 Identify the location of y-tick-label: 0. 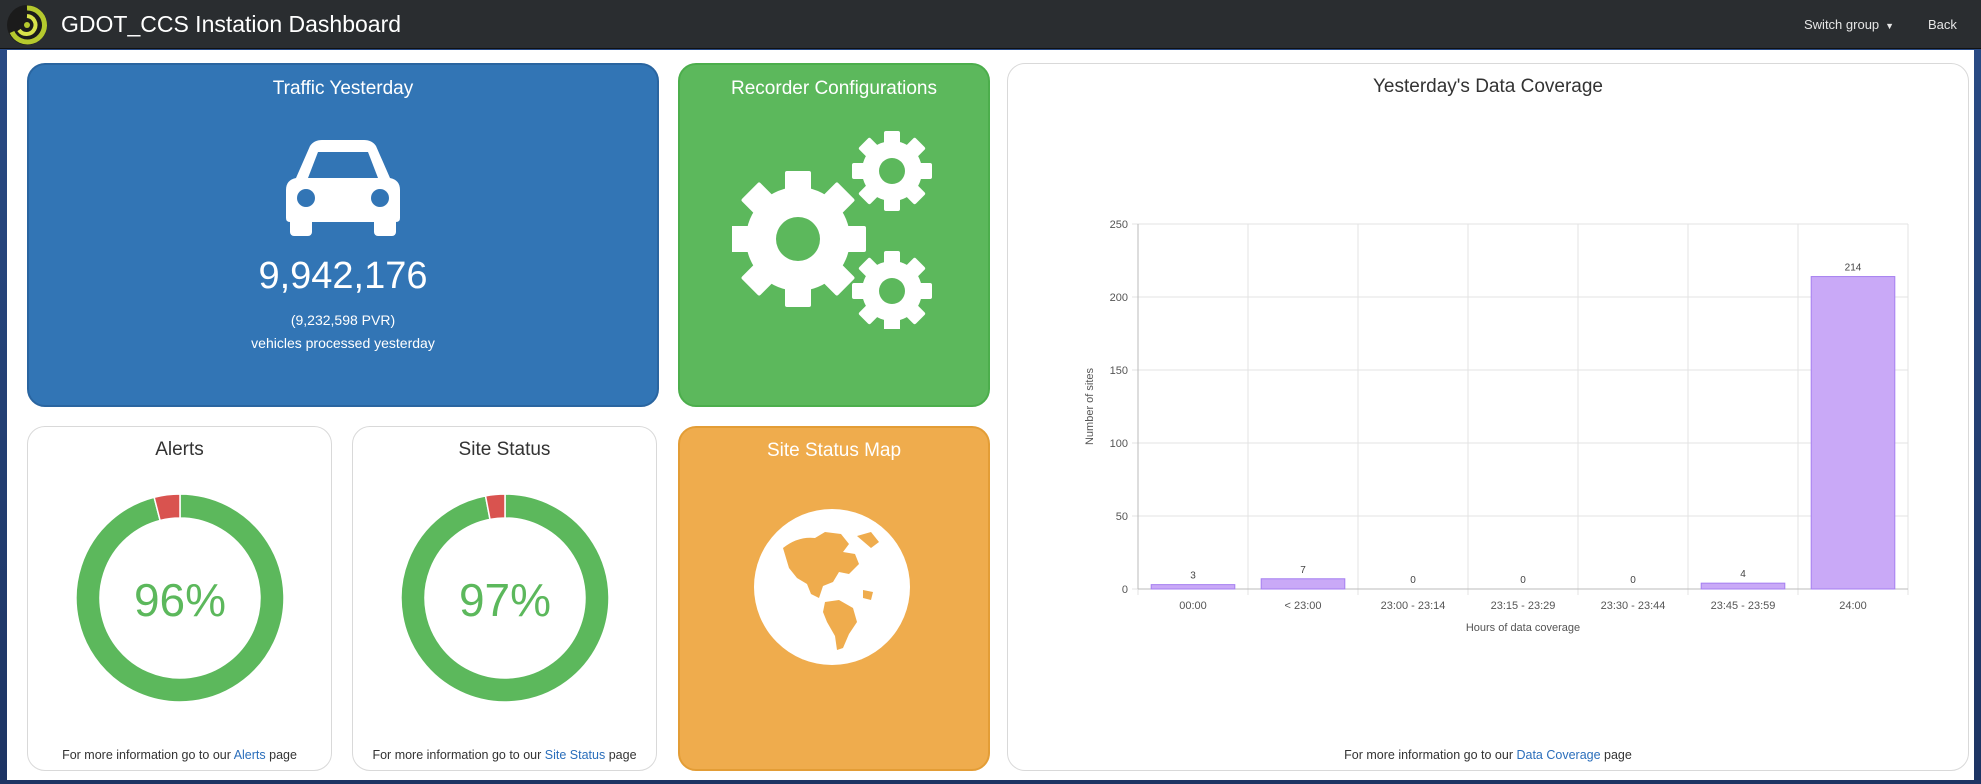
(1125, 590).